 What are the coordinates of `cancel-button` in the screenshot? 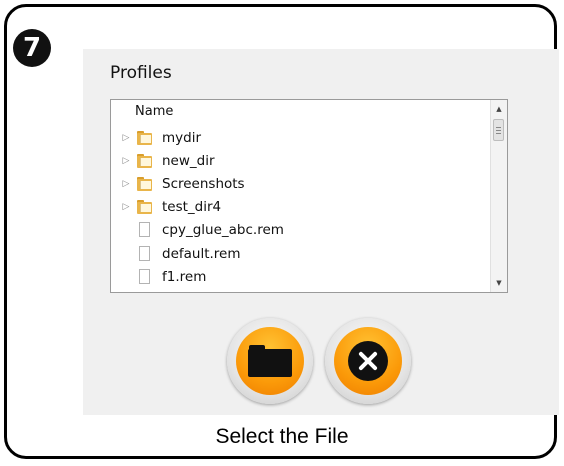 It's located at (368, 361).